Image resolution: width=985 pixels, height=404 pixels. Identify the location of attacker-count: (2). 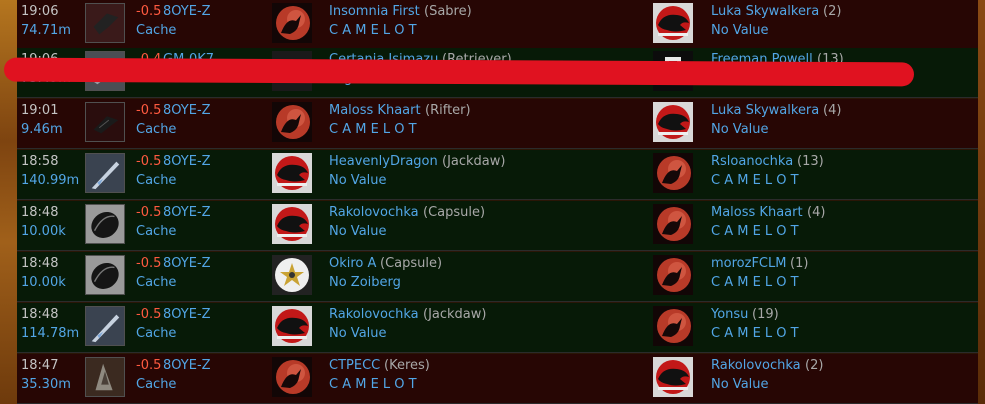
(814, 365).